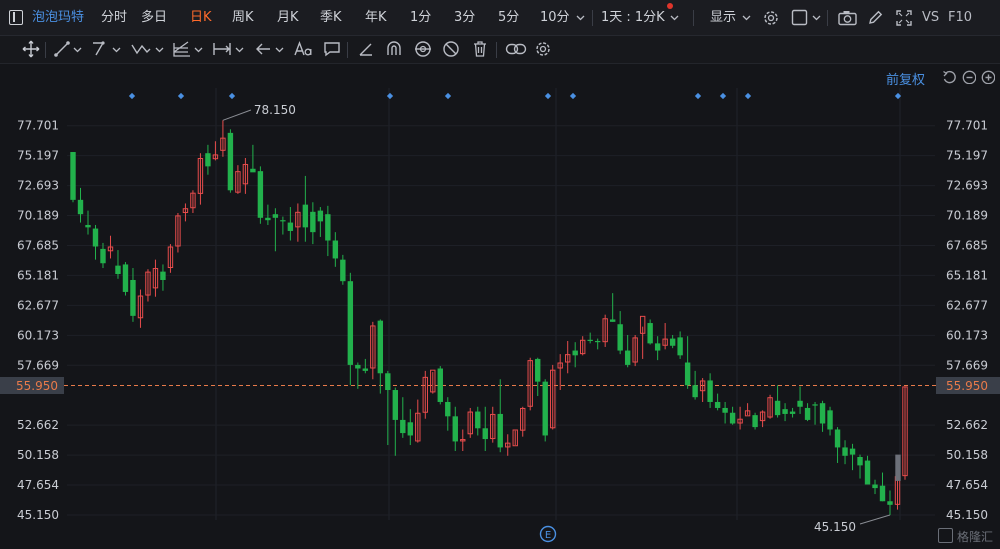 The image size is (1000, 549). Describe the element at coordinates (960, 18) in the screenshot. I see `f10-button: F10` at that location.